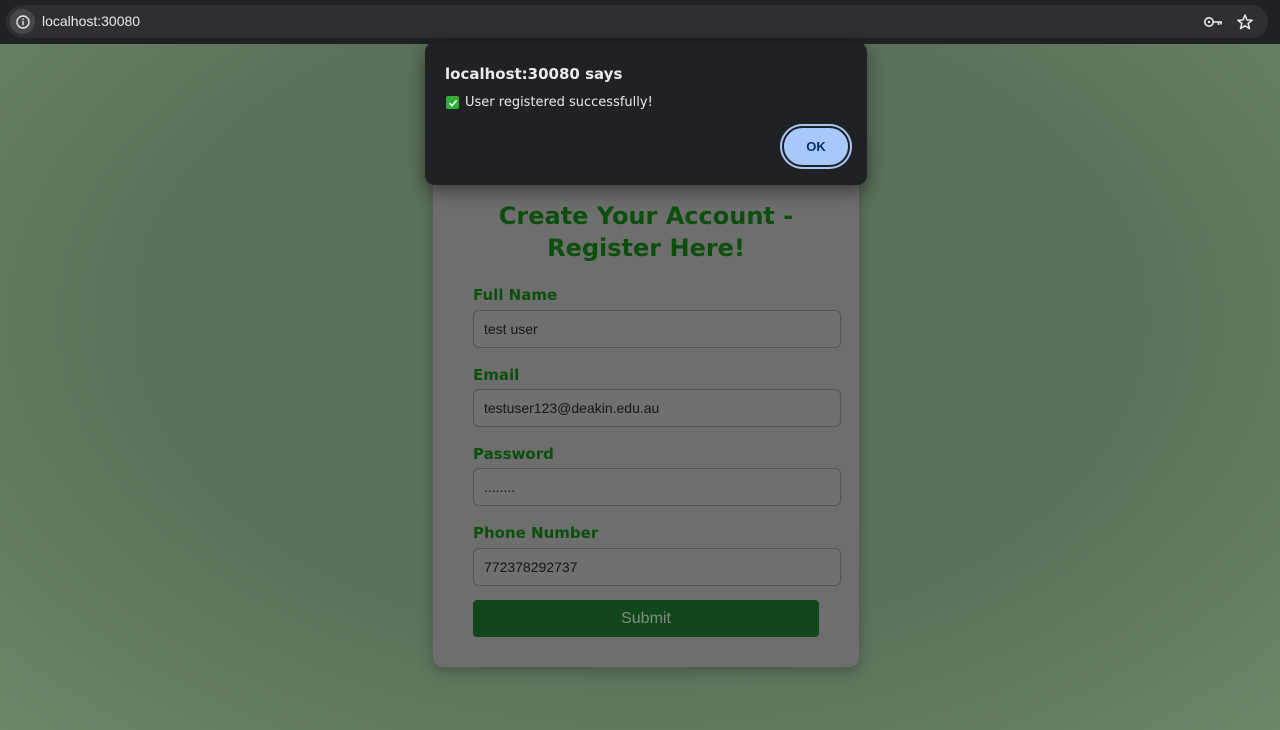 This screenshot has height=730, width=1280. What do you see at coordinates (816, 146) in the screenshot?
I see `ok-button: OK` at bounding box center [816, 146].